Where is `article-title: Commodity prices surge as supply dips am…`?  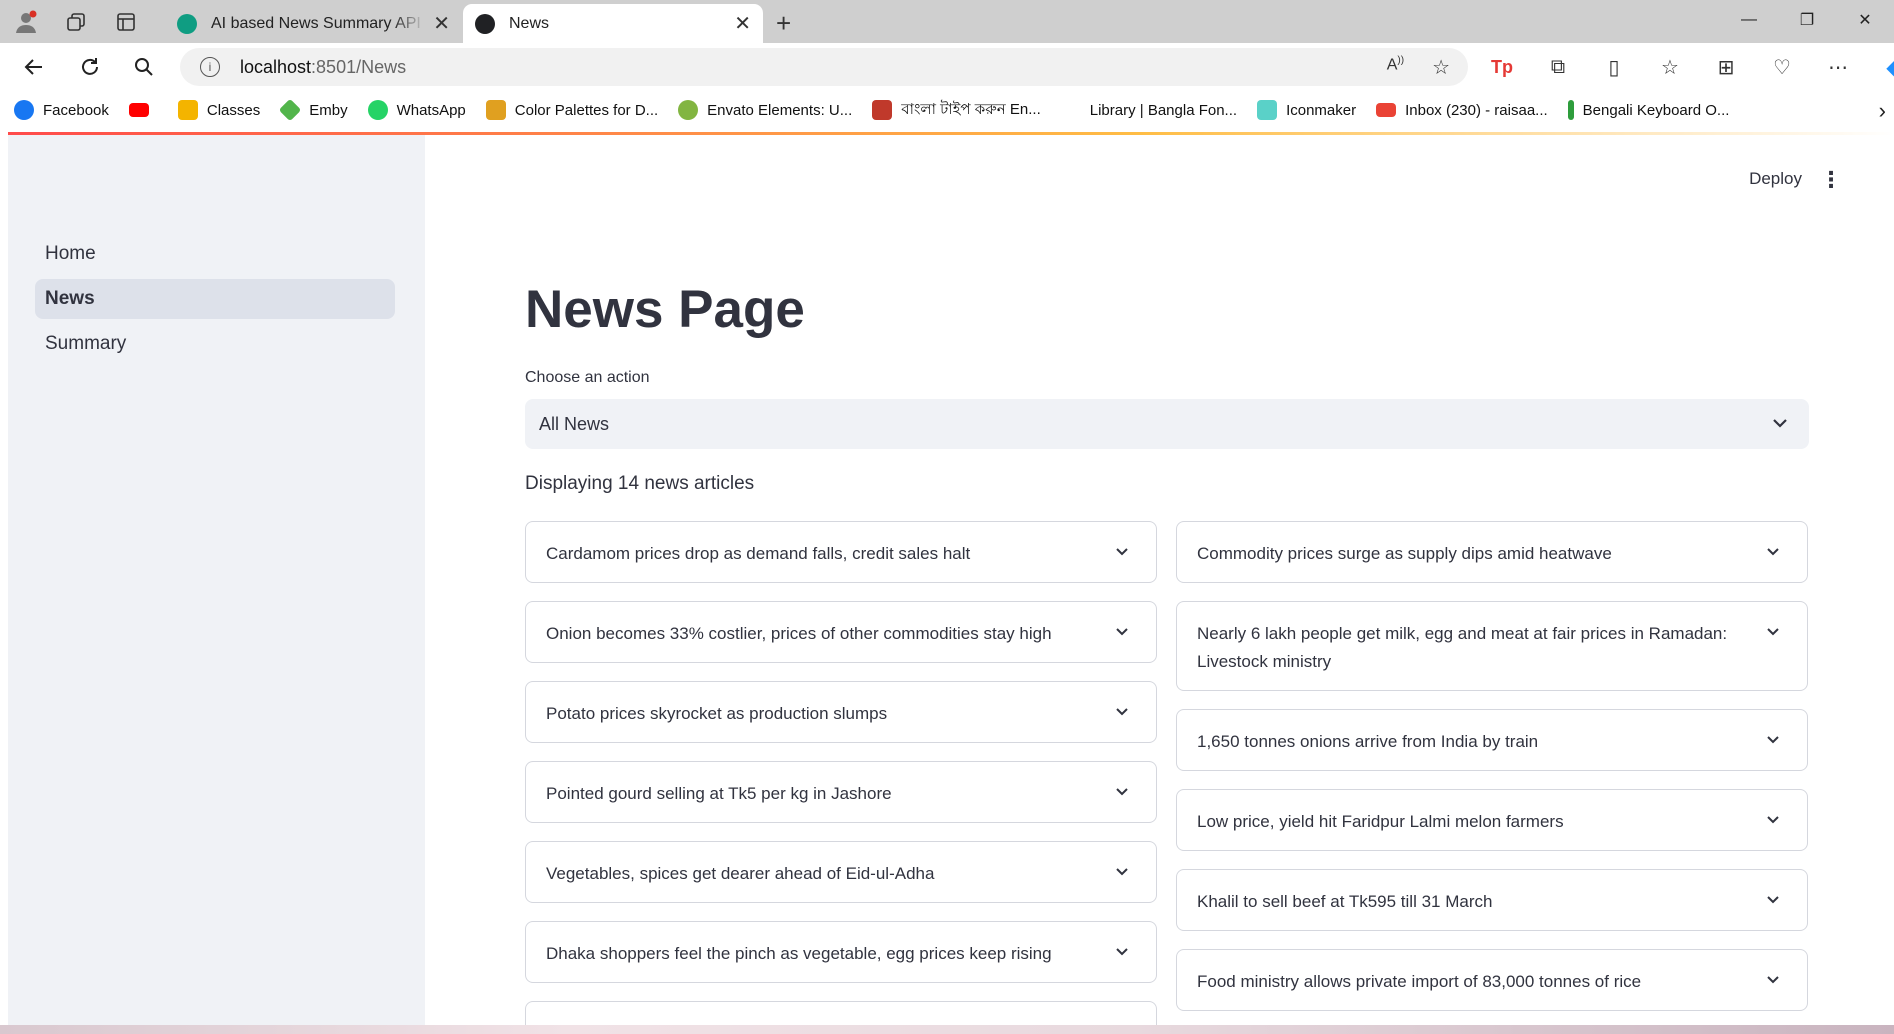 article-title: Commodity prices surge as supply dips am… is located at coordinates (1404, 553).